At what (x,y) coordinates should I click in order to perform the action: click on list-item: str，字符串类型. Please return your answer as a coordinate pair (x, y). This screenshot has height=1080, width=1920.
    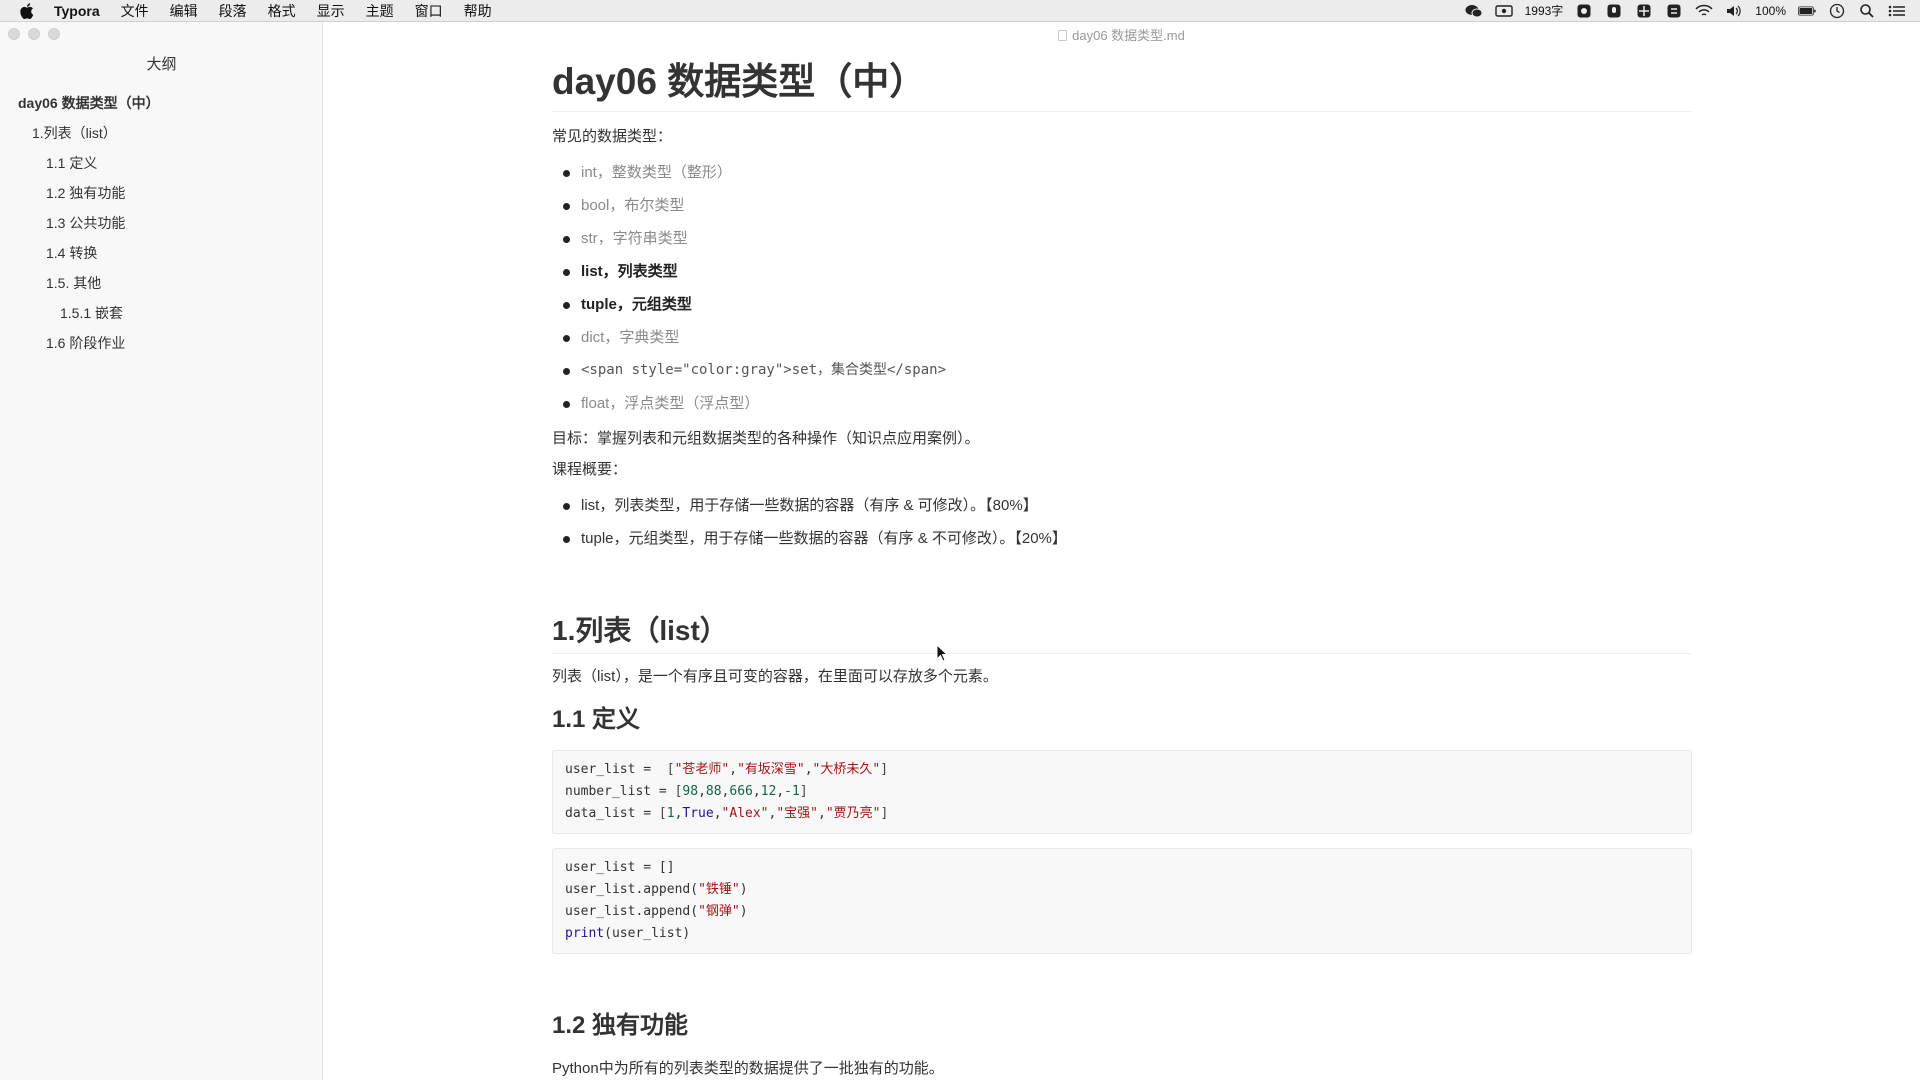
    Looking at the image, I should click on (1122, 238).